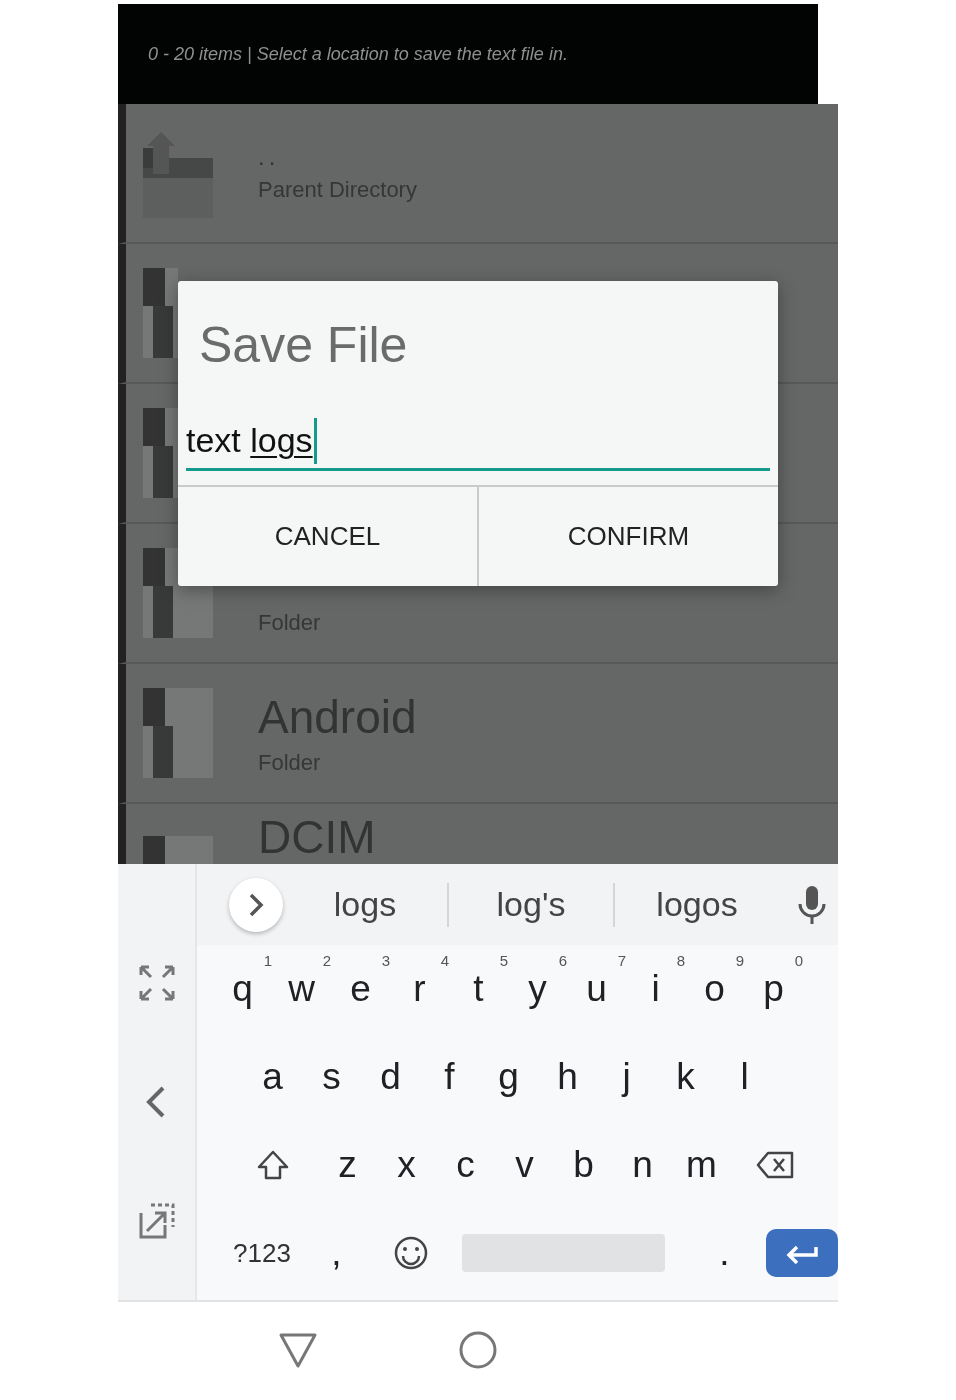 Image resolution: width=956 pixels, height=1400 pixels. I want to click on keyboard-key: e 3, so click(360, 989).